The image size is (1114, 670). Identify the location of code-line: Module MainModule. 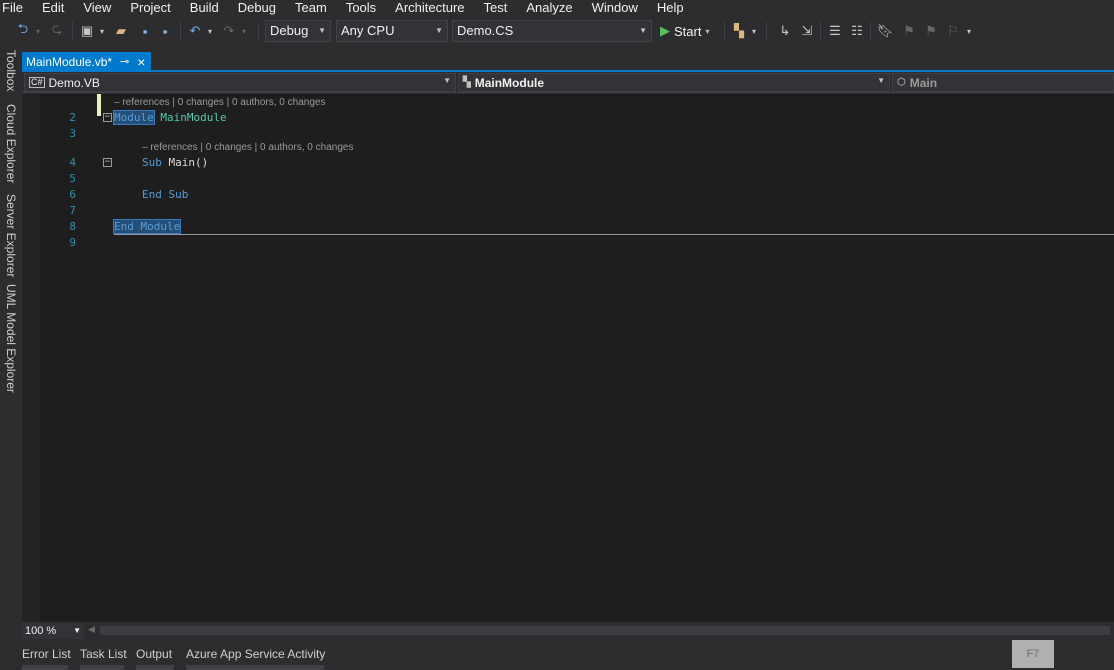
(170, 117).